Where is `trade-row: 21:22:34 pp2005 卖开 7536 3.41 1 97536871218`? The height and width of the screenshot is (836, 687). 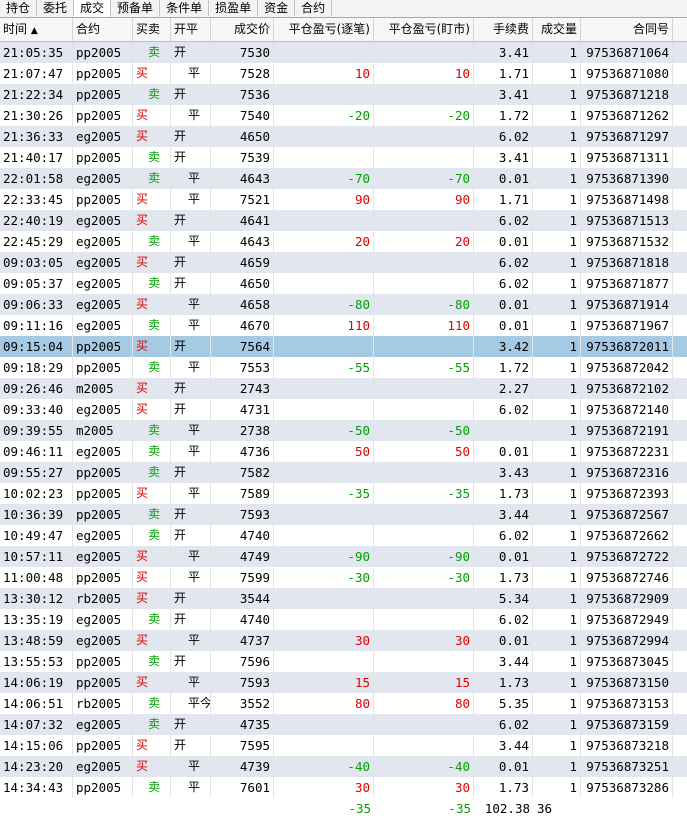 trade-row: 21:22:34 pp2005 卖开 7536 3.41 1 97536871218 is located at coordinates (343, 94).